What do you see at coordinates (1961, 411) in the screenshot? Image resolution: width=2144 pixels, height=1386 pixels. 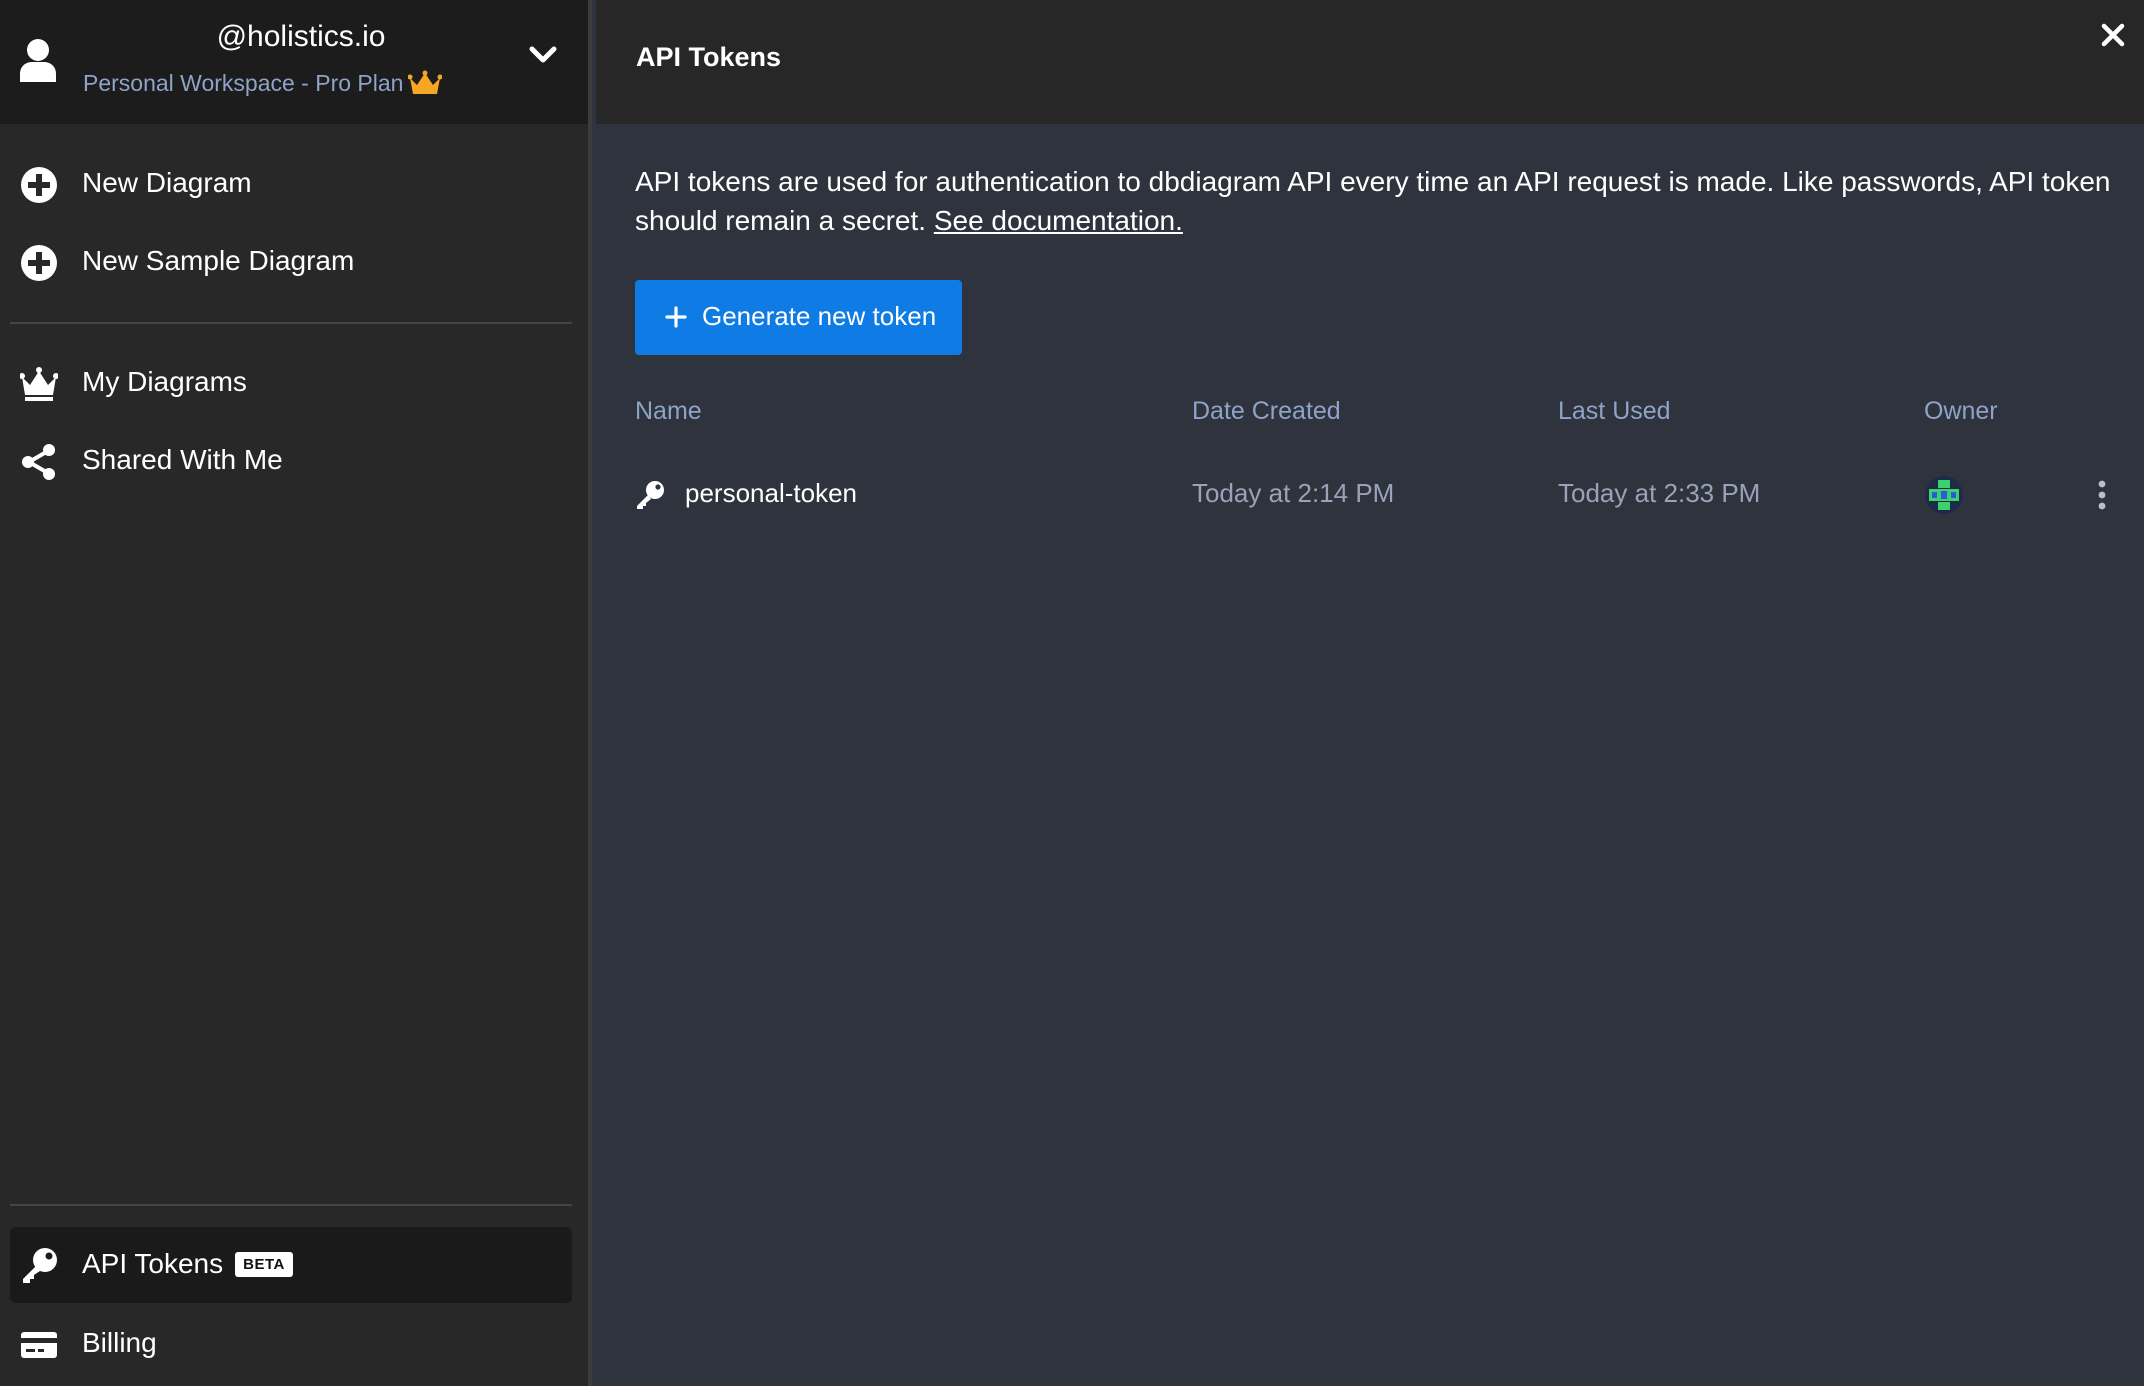 I see `column-header-owner: Owner` at bounding box center [1961, 411].